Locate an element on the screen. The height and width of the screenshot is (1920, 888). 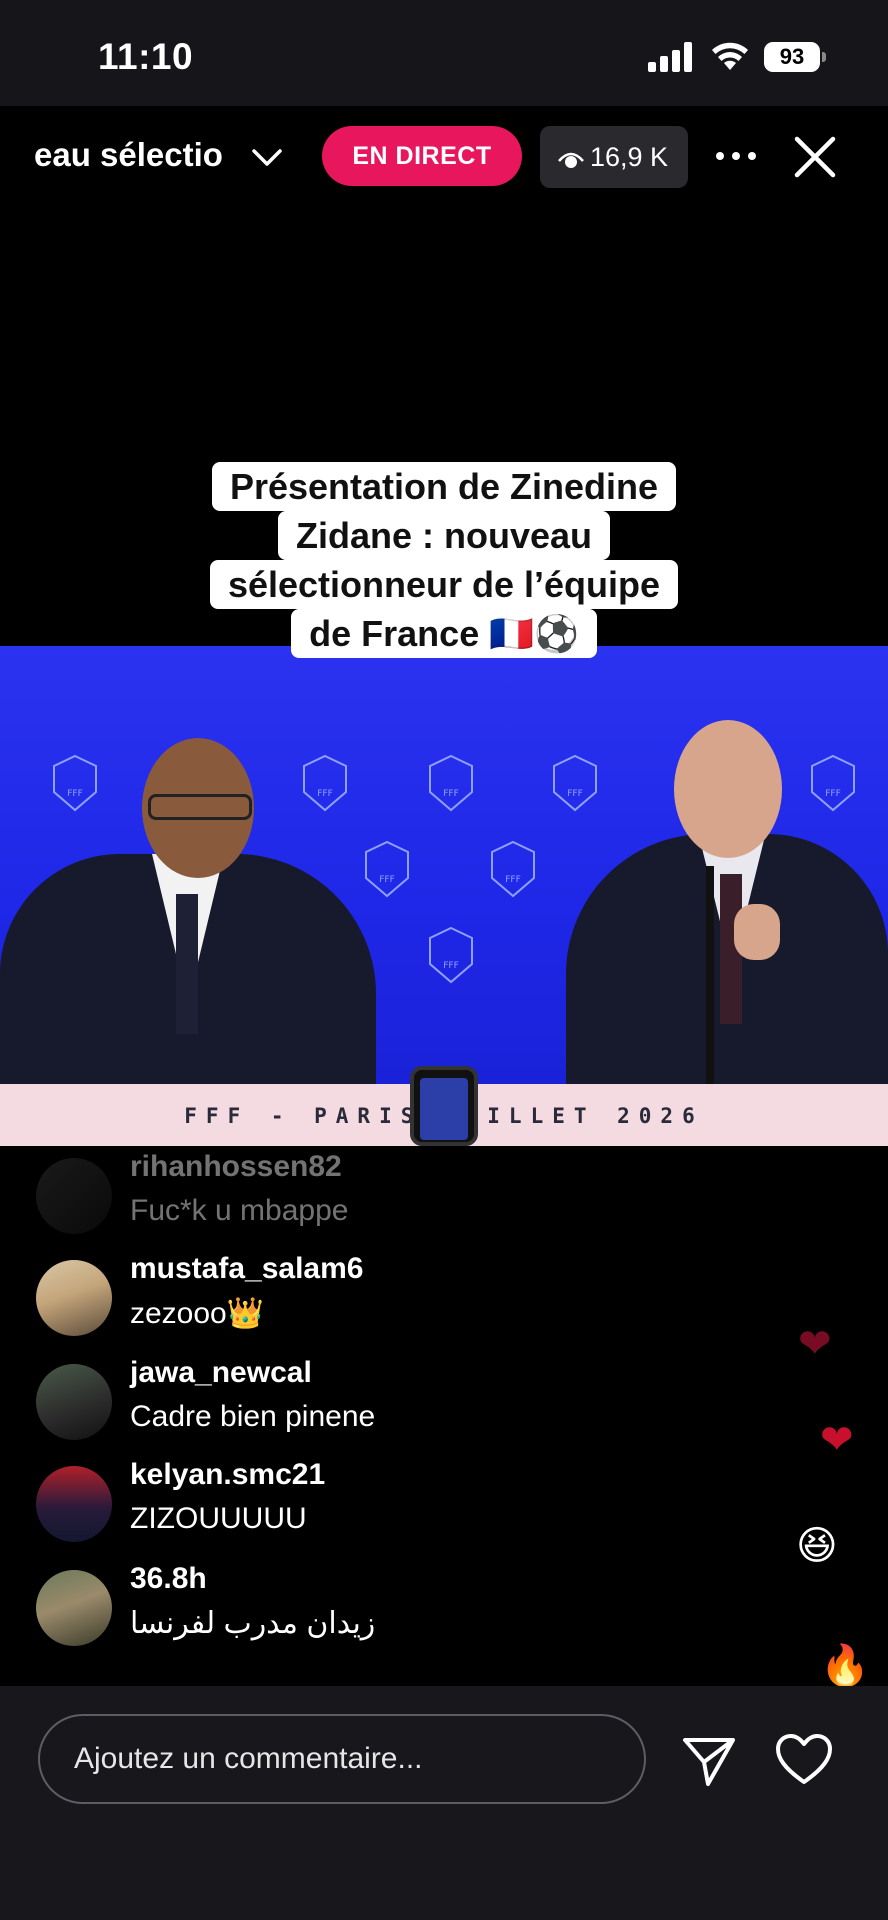
comment-text: Cadre bien pinene is located at coordinates (253, 1416).